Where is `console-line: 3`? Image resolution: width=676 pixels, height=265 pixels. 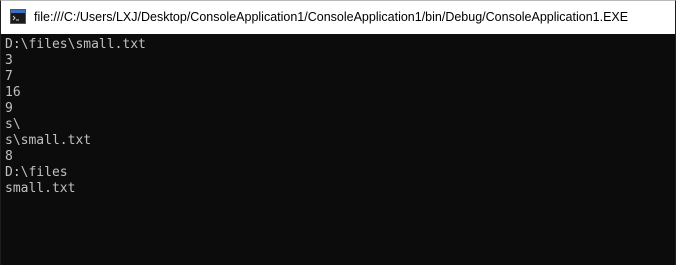
console-line: 3 is located at coordinates (9, 60).